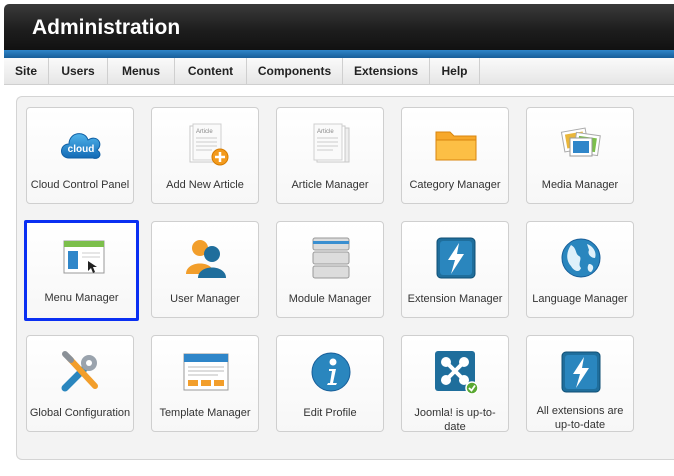 This screenshot has width=674, height=476. I want to click on tile-label: Edit Profile, so click(330, 413).